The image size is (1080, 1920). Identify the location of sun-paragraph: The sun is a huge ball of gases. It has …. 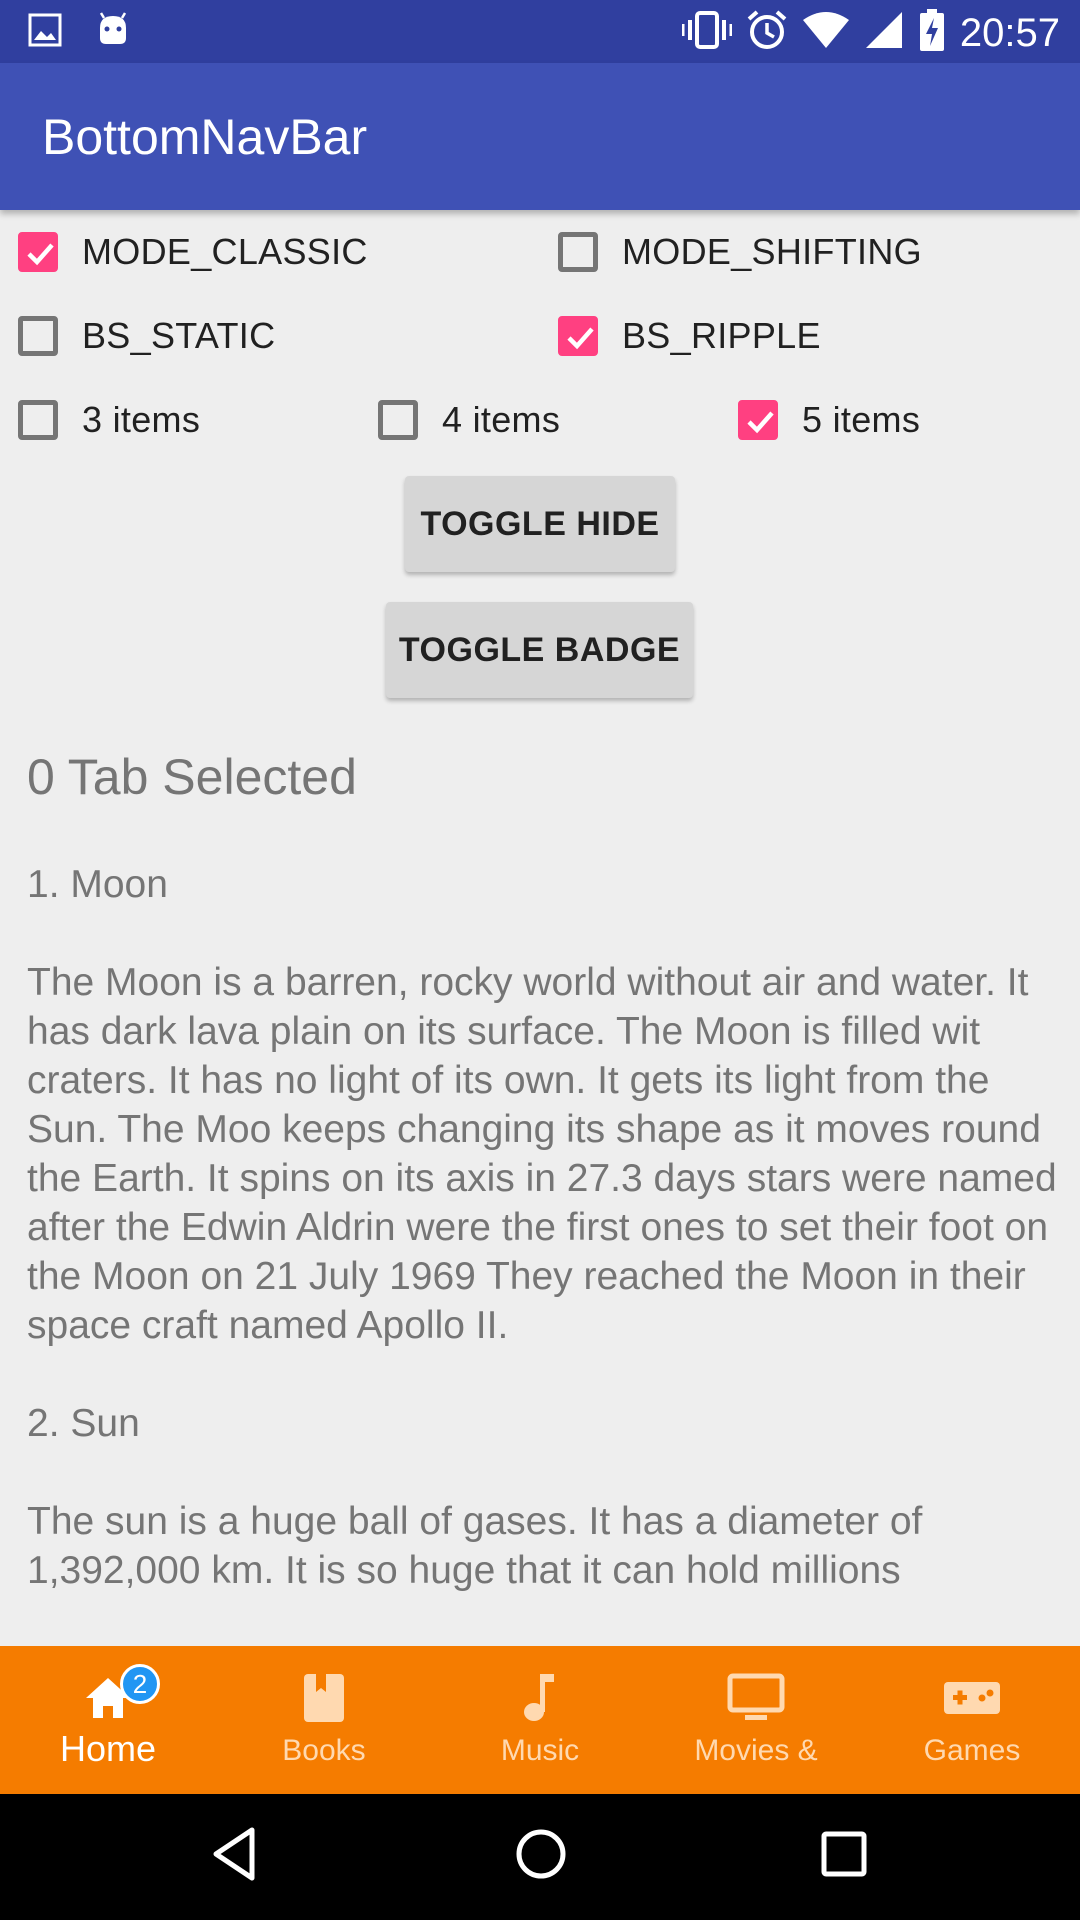
(475, 1546).